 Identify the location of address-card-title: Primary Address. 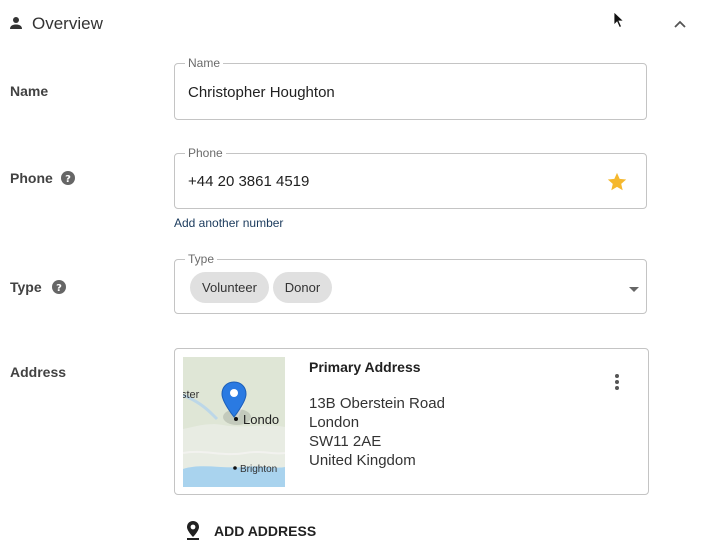
(365, 367).